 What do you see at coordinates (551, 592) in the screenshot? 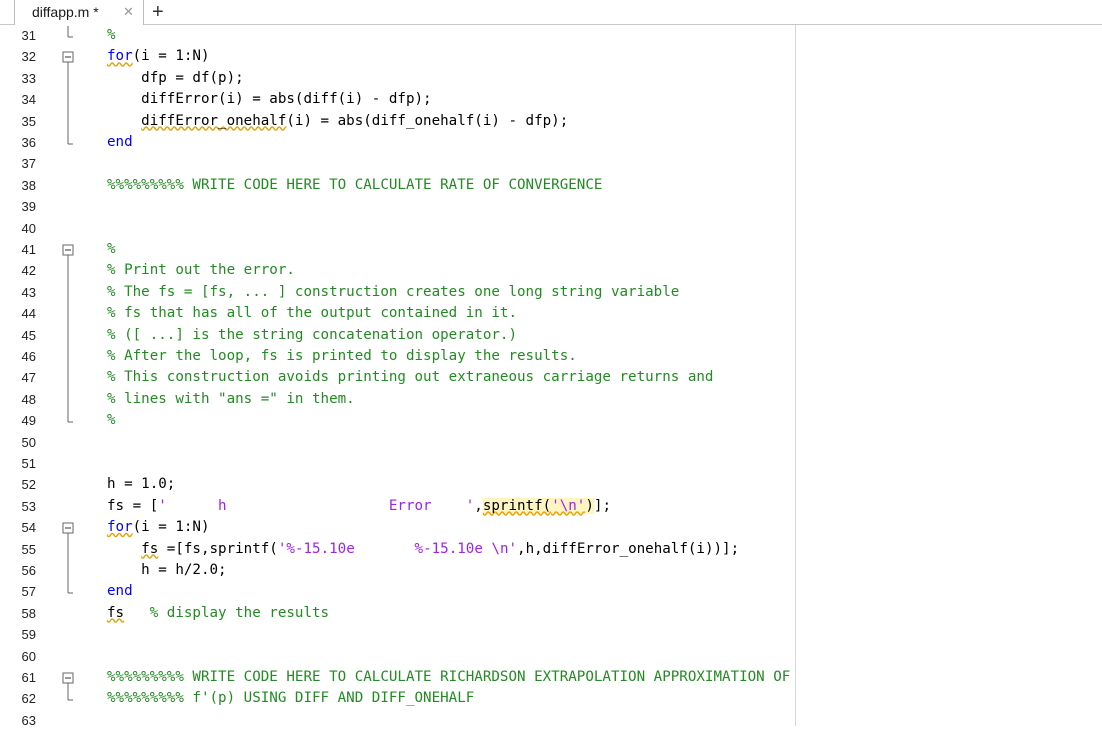
I see `code-line: 57 end` at bounding box center [551, 592].